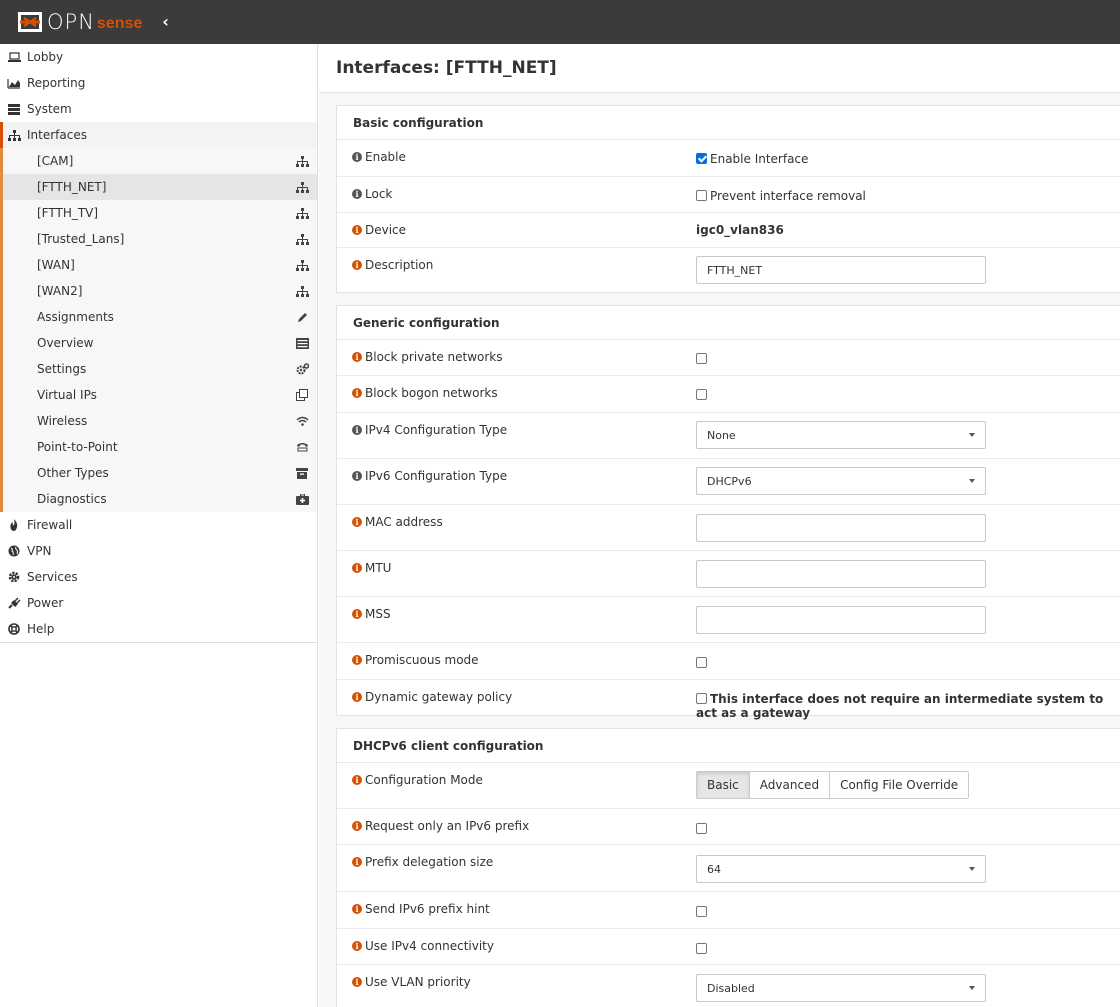 The width and height of the screenshot is (1120, 1007). What do you see at coordinates (404, 522) in the screenshot?
I see `field-label: MAC address` at bounding box center [404, 522].